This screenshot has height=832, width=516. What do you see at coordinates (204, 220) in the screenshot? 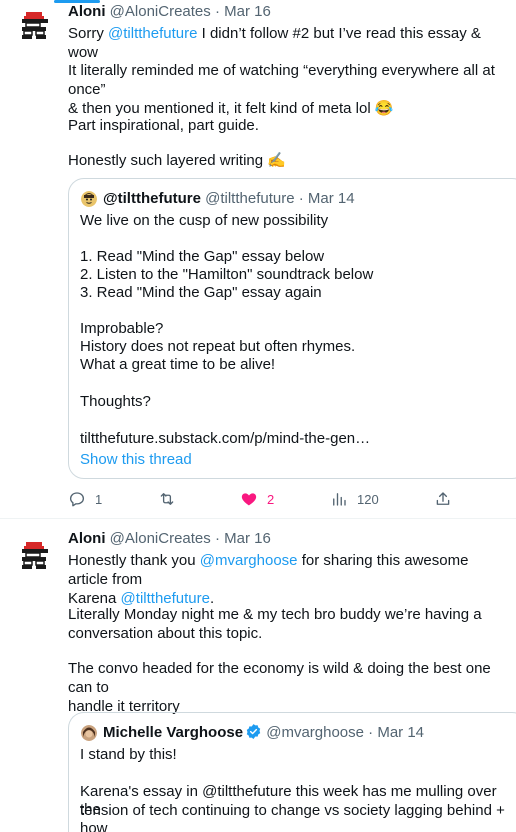
I see `quote-text-line: We live on the cusp of new possibility` at bounding box center [204, 220].